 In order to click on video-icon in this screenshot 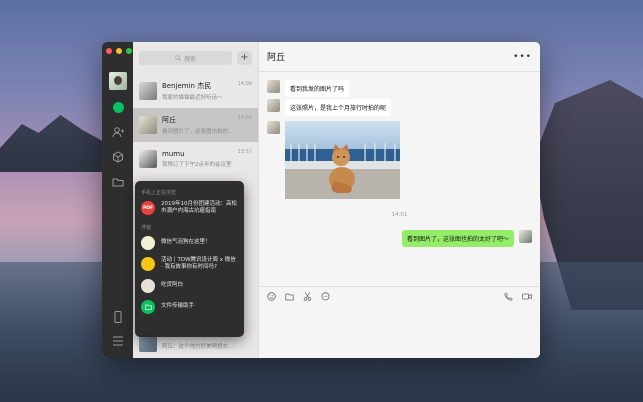, I will do `click(527, 297)`.